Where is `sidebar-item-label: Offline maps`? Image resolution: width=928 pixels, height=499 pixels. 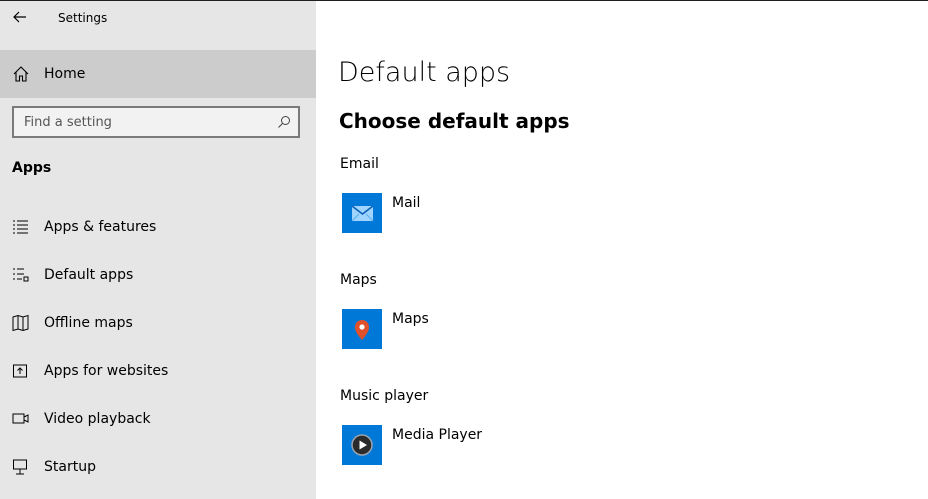
sidebar-item-label: Offline maps is located at coordinates (88, 323).